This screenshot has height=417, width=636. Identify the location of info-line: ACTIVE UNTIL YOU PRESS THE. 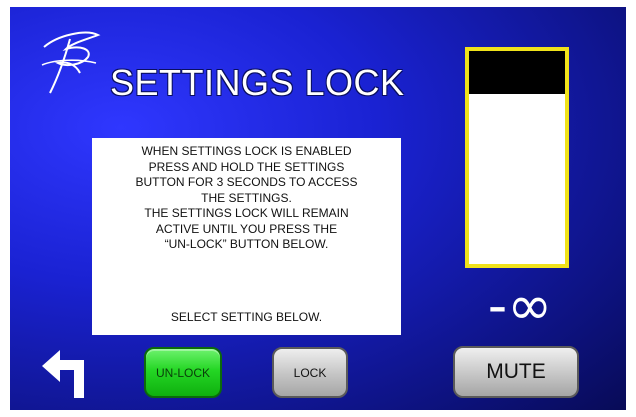
(246, 228).